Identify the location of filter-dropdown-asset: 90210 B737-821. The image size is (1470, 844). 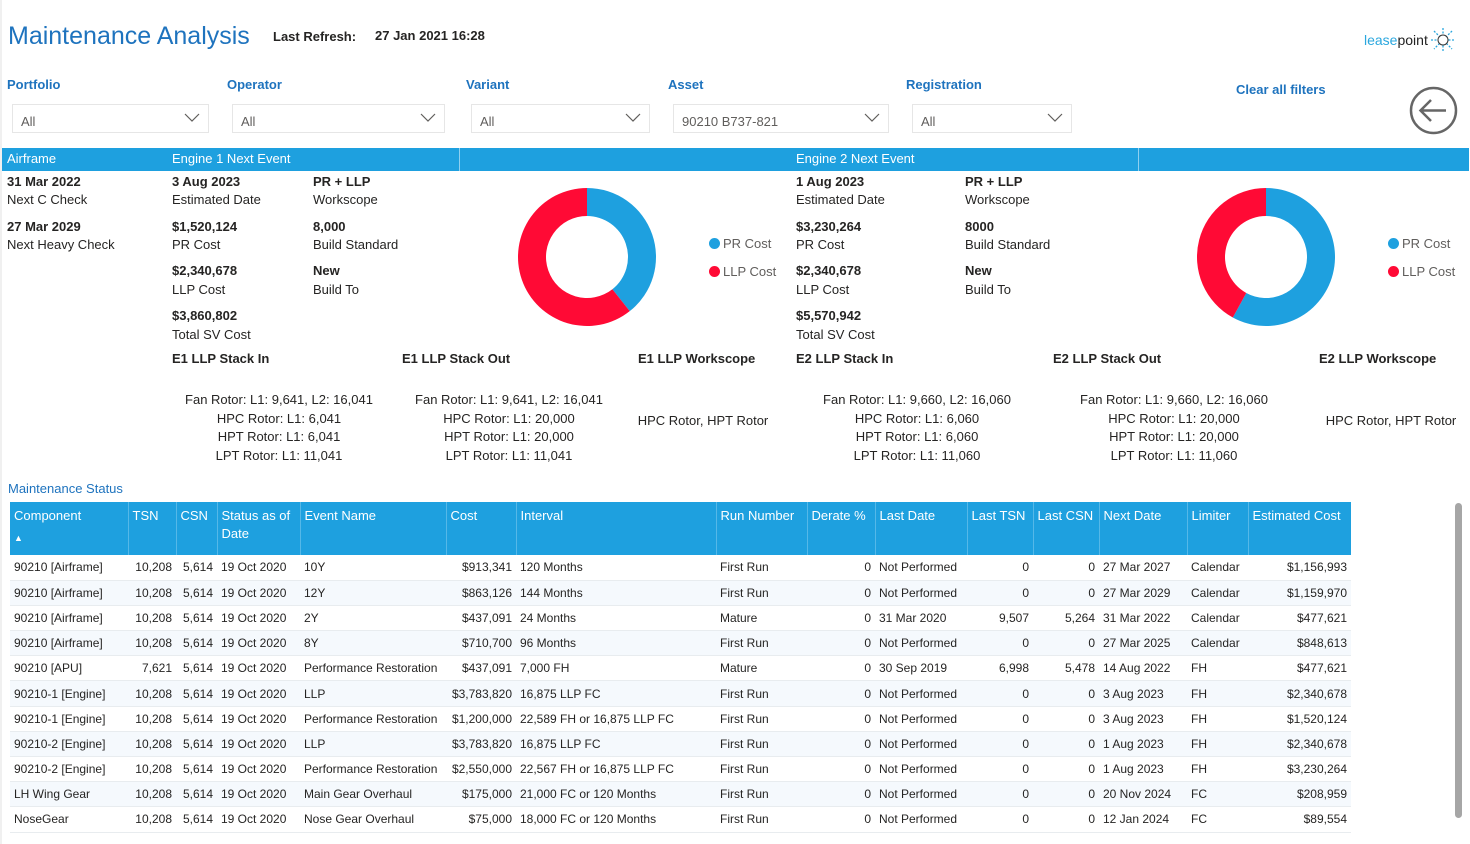
(781, 118).